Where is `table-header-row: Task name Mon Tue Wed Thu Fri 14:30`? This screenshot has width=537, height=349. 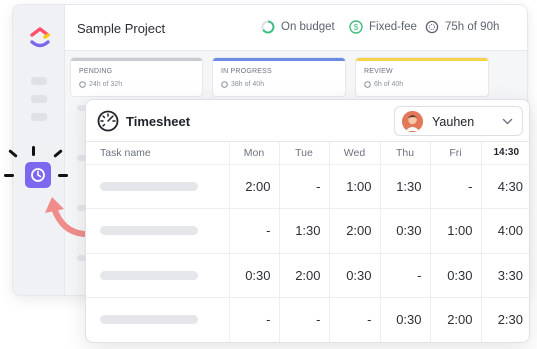 table-header-row: Task name Mon Tue Wed Thu Fri 14:30 is located at coordinates (307, 153).